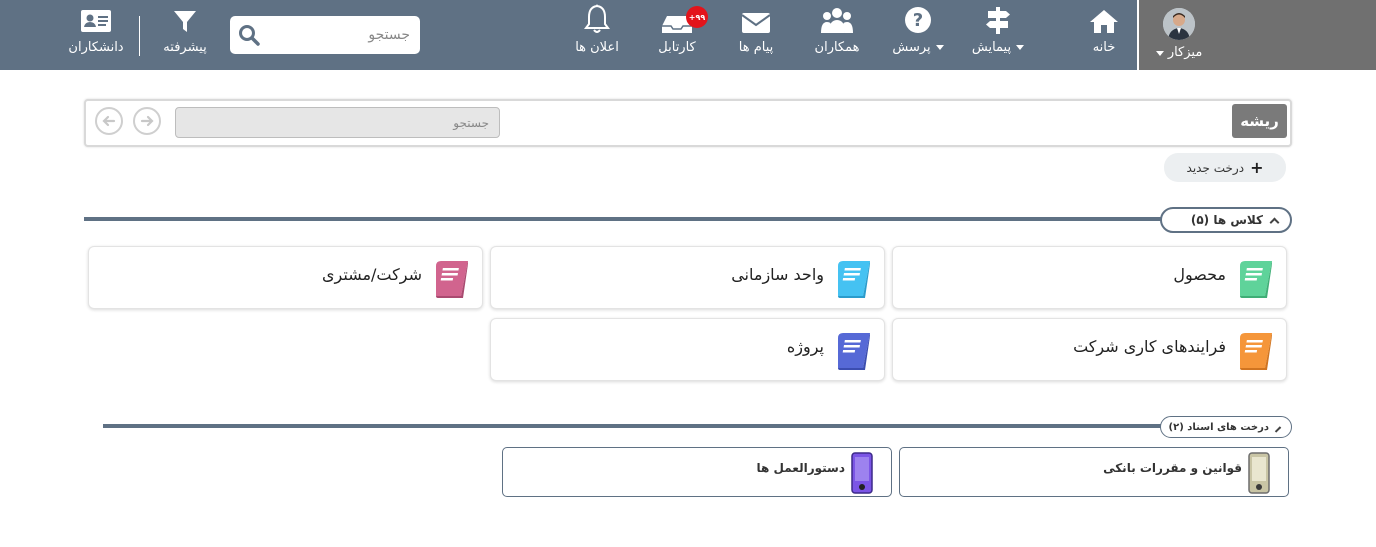 Image resolution: width=1376 pixels, height=547 pixels. Describe the element at coordinates (1104, 35) in the screenshot. I see `nav-home: خانه` at that location.